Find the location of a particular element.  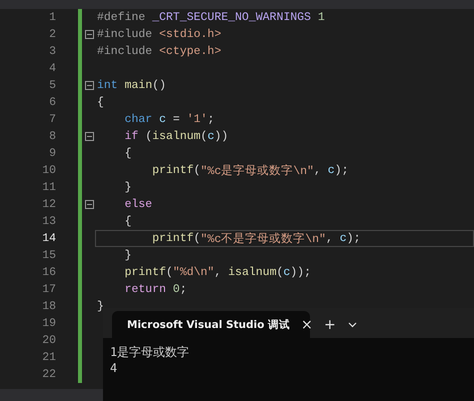

line-number: 15 is located at coordinates (48, 255).